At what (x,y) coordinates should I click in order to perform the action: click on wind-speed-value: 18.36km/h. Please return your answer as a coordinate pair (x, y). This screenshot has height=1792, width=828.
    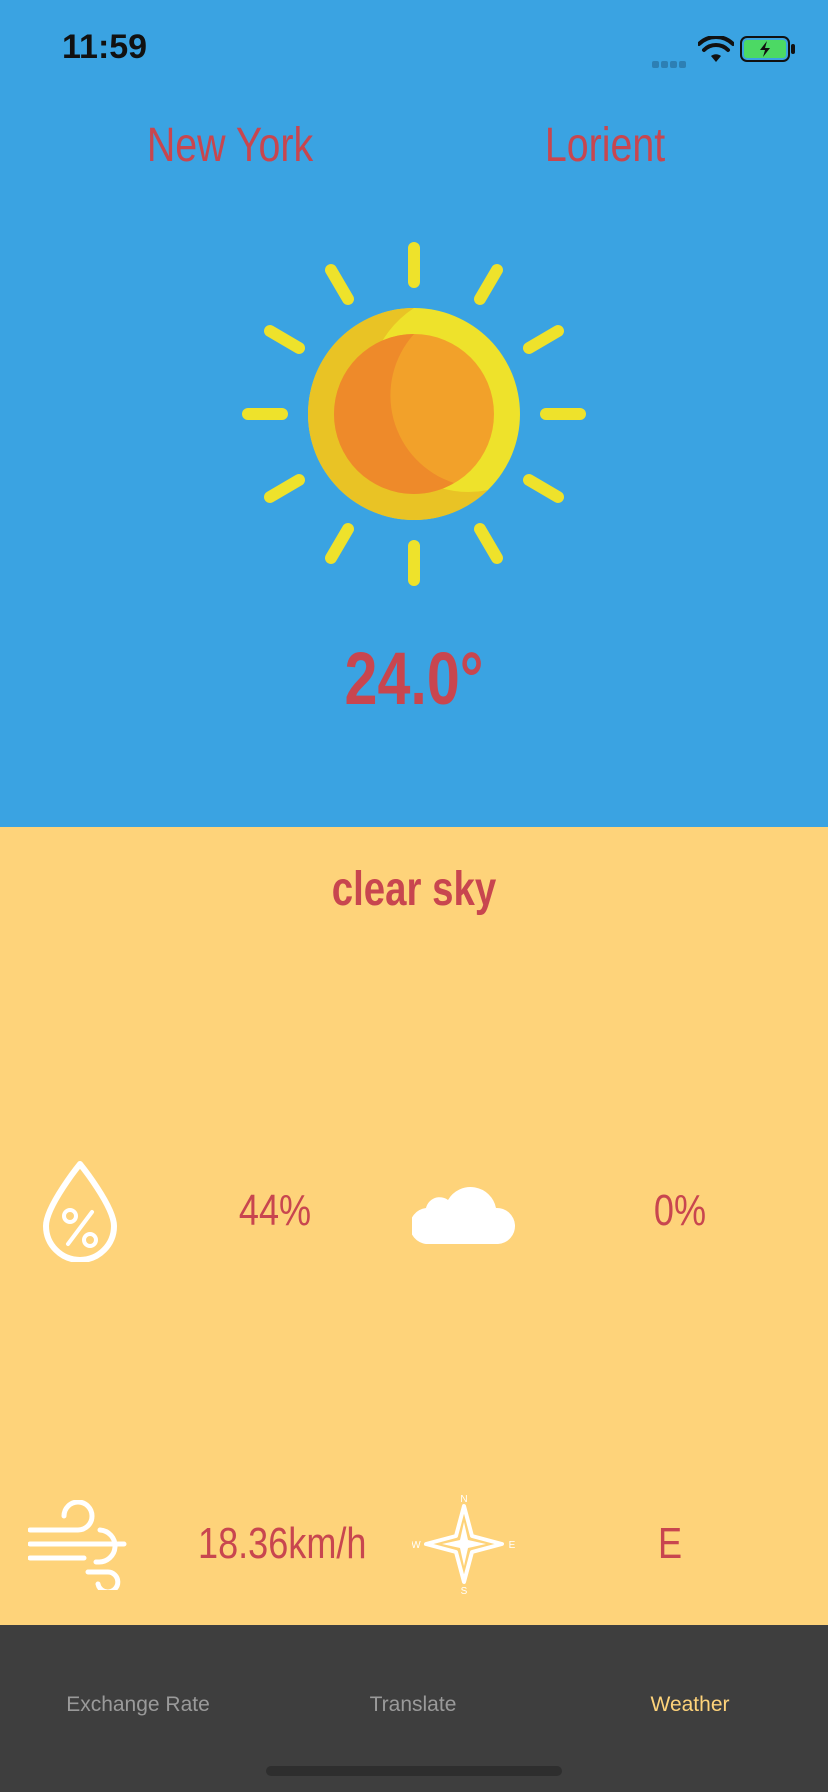
    Looking at the image, I should click on (282, 1543).